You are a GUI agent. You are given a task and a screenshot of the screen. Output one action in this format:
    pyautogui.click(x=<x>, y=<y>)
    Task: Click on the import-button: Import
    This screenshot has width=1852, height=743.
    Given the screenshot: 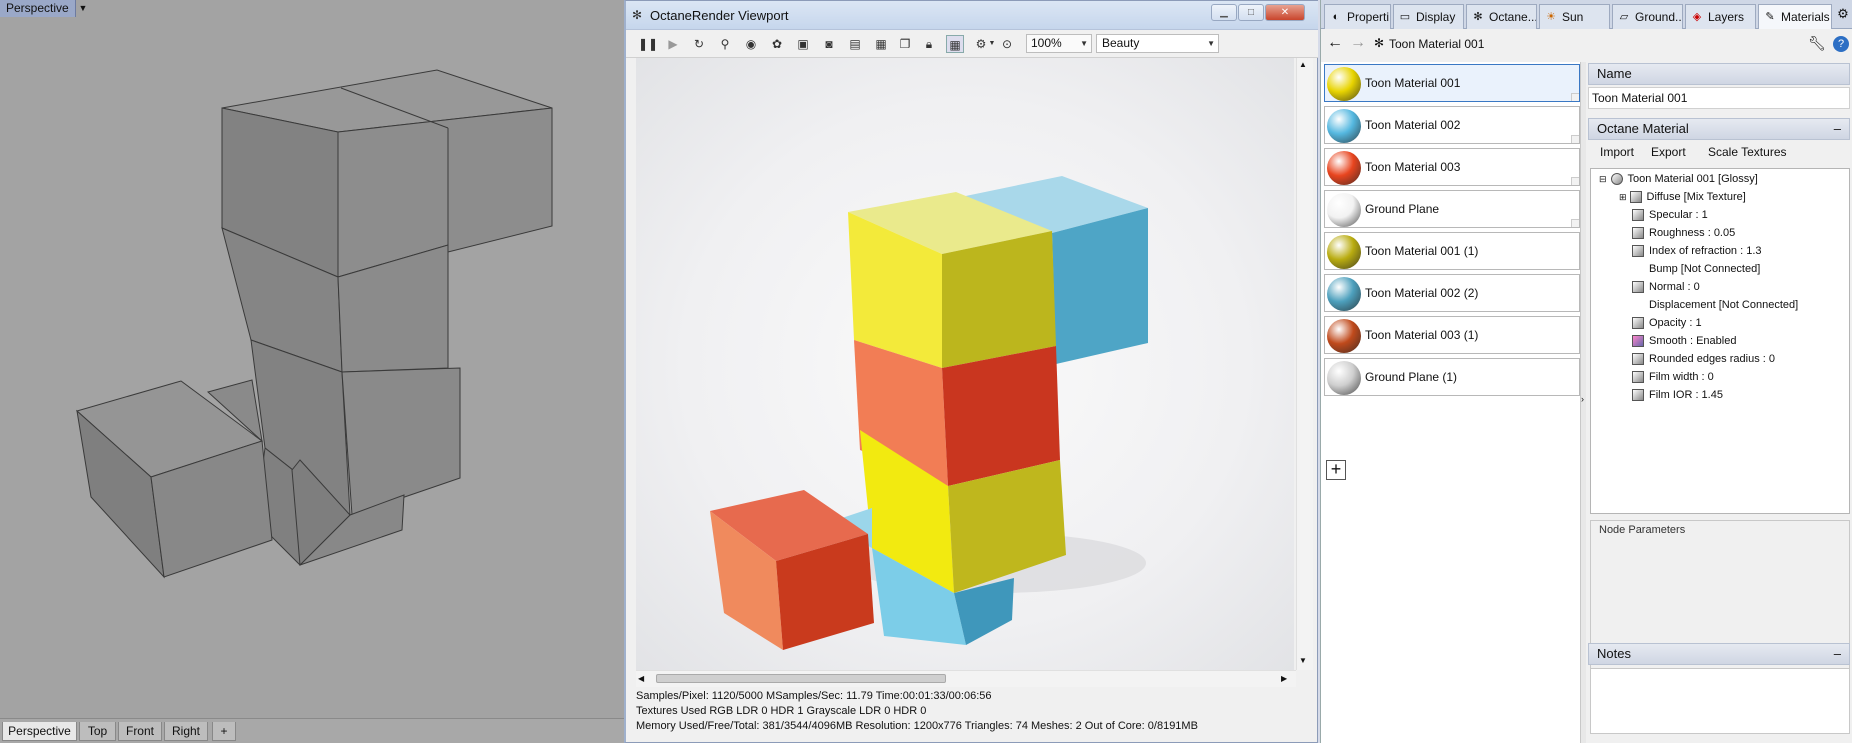 What is the action you would take?
    pyautogui.click(x=1617, y=152)
    